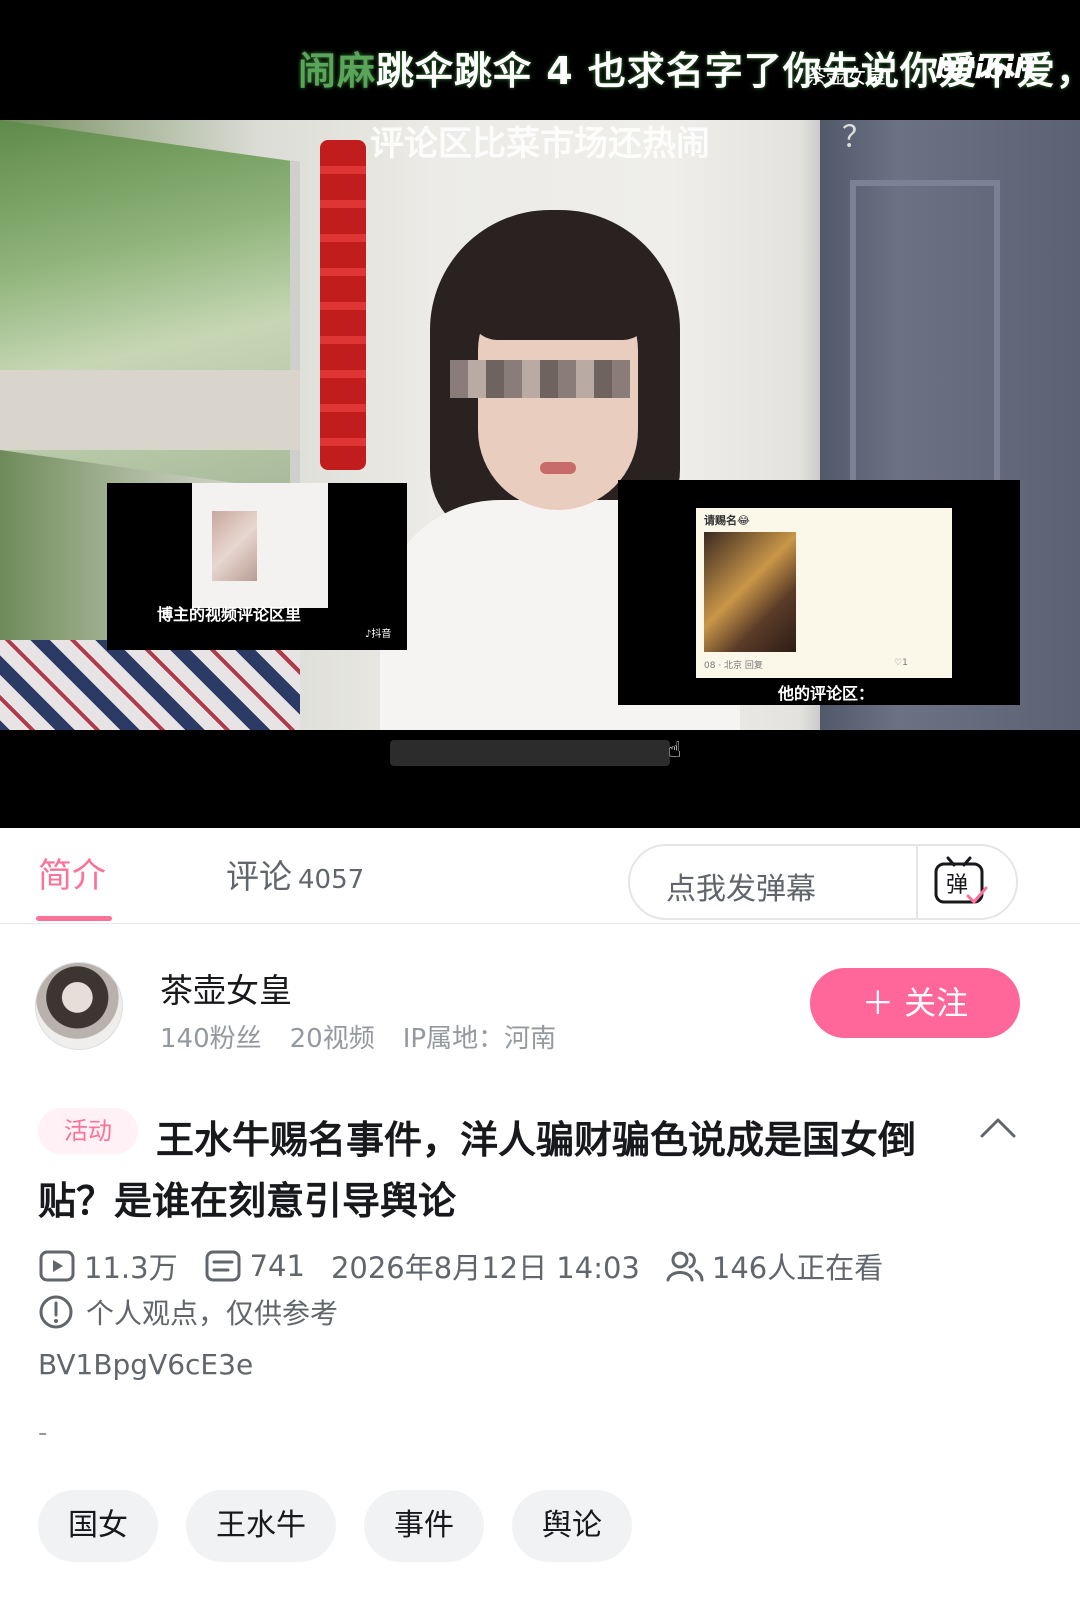  I want to click on tag-item: 事件, so click(424, 1526).